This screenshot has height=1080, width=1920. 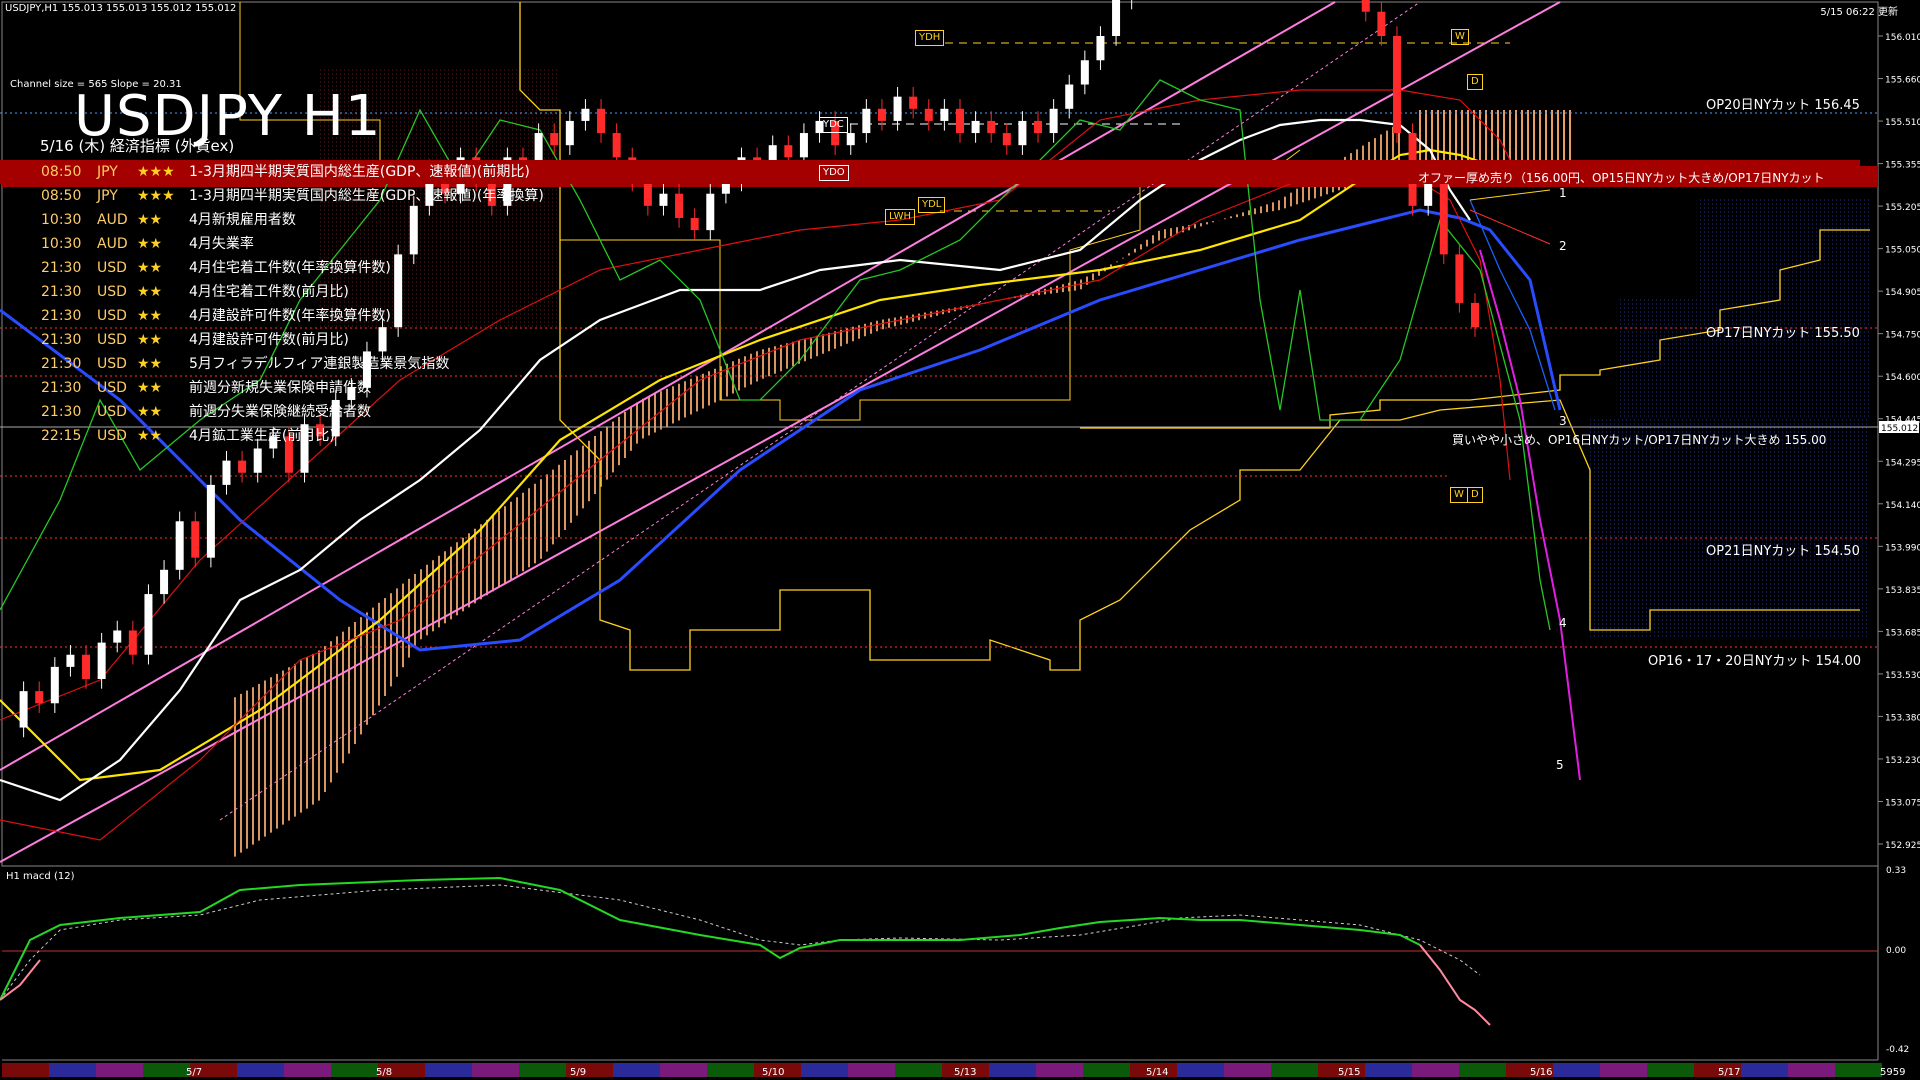 I want to click on date-label: 5/13, so click(x=965, y=1072).